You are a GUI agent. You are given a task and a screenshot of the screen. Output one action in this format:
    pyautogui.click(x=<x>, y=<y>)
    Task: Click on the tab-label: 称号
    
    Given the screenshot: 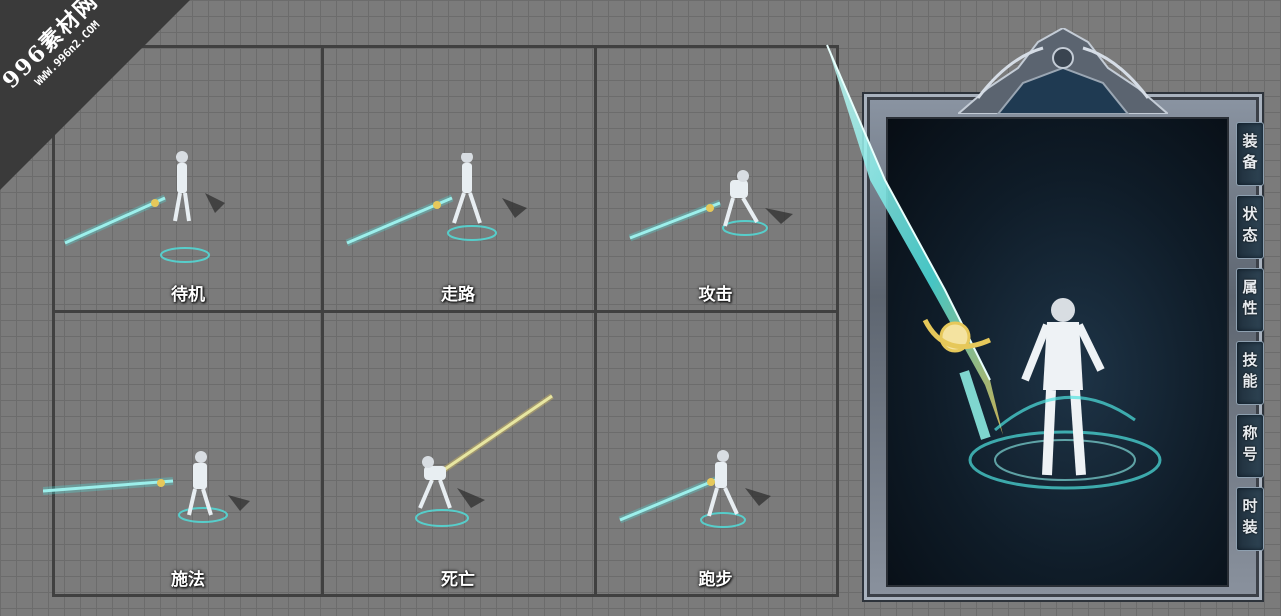 What is the action you would take?
    pyautogui.click(x=1249, y=446)
    